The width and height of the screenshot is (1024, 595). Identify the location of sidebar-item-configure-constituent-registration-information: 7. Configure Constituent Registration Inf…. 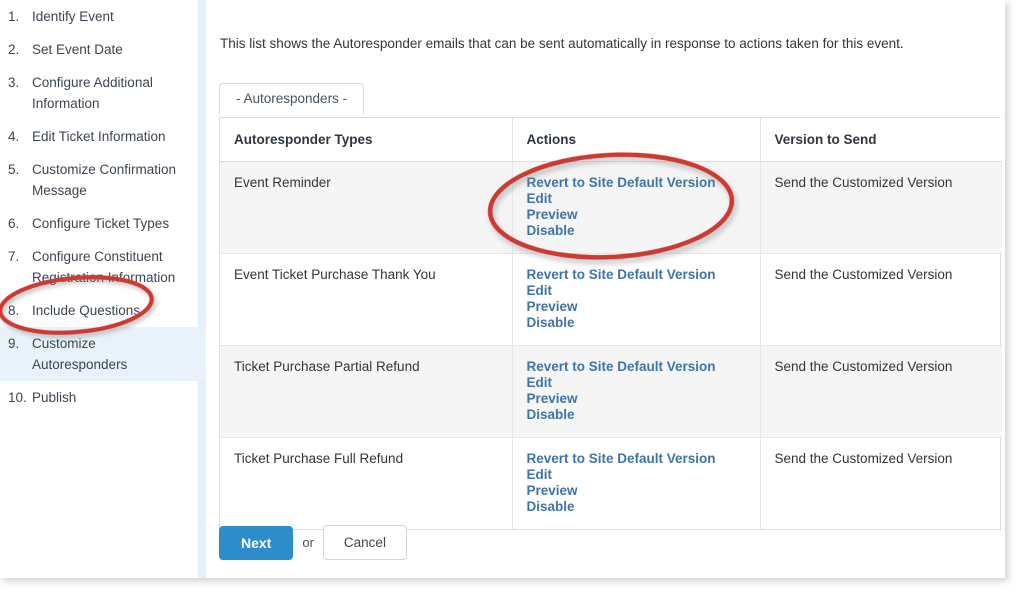
(99, 267).